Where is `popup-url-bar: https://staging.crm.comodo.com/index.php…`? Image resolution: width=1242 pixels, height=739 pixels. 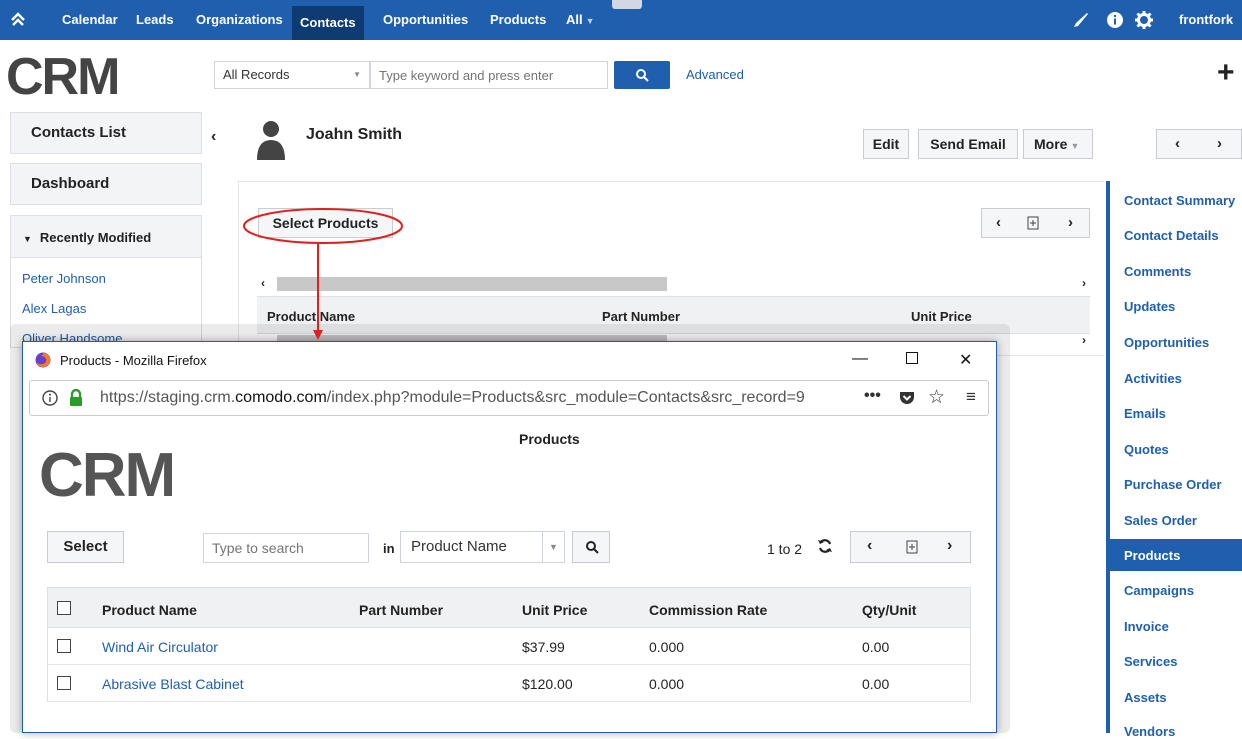 popup-url-bar: https://staging.crm.comodo.com/index.php… is located at coordinates (509, 398).